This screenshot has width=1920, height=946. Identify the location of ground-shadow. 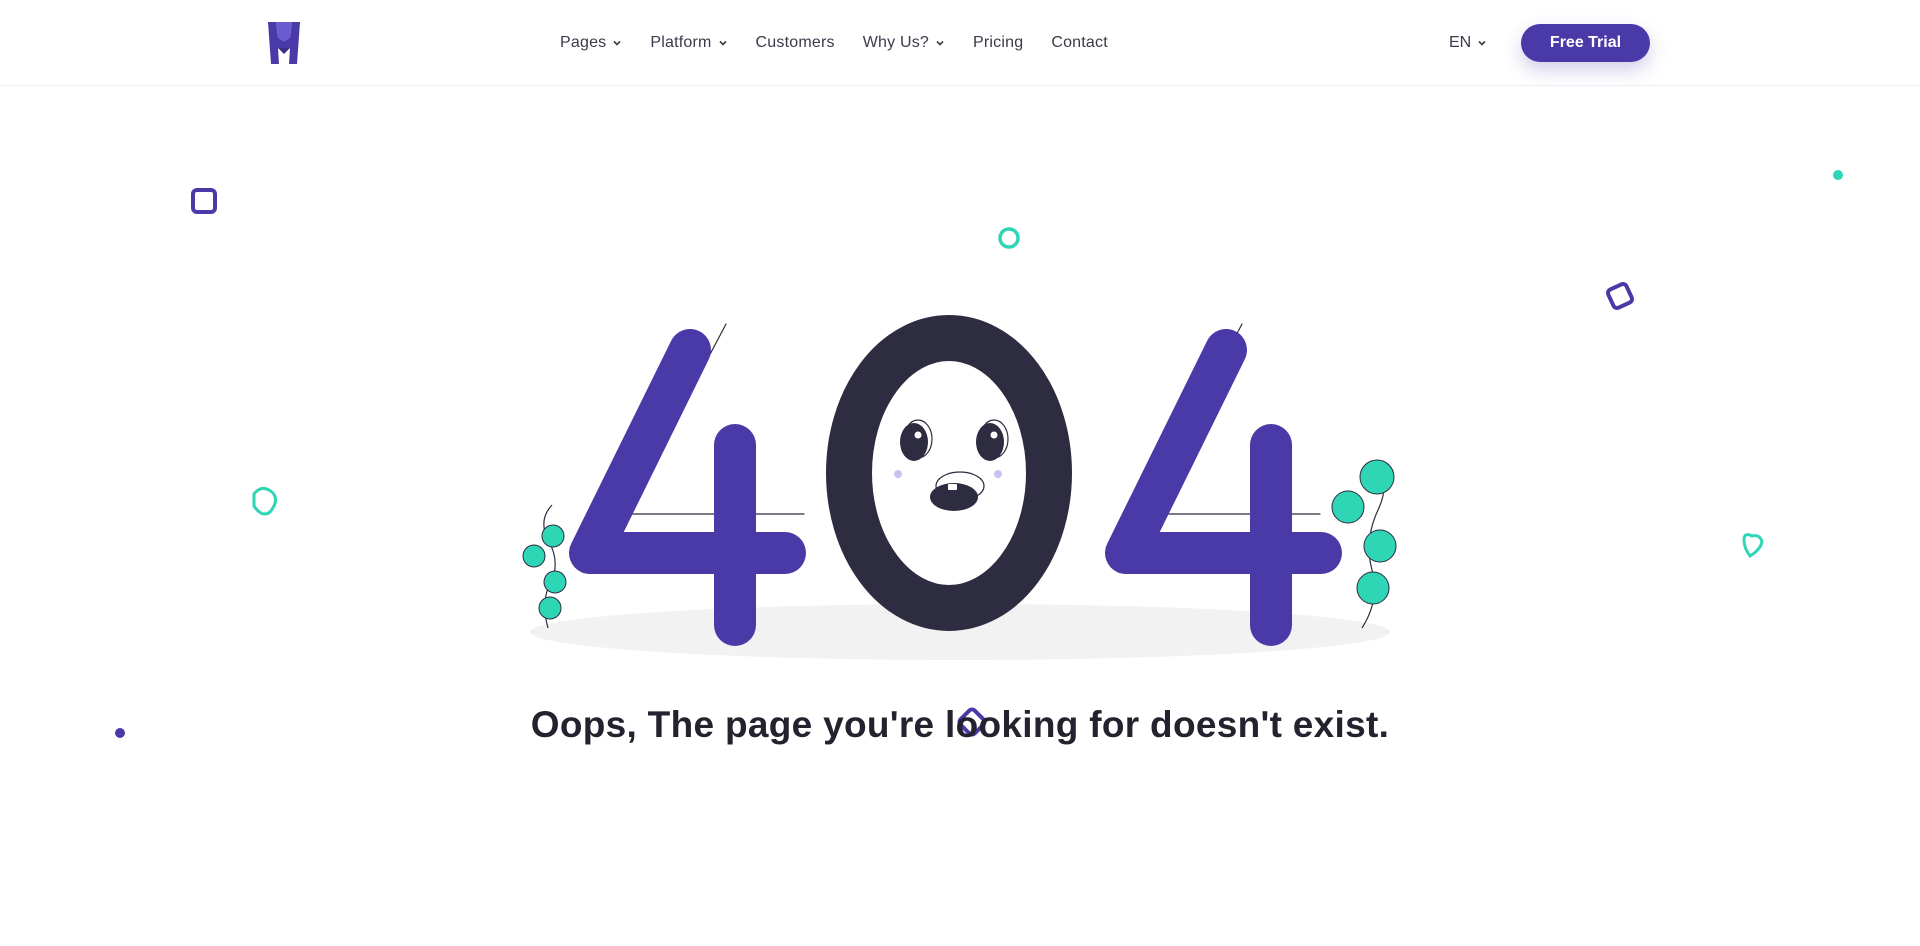
(960, 632).